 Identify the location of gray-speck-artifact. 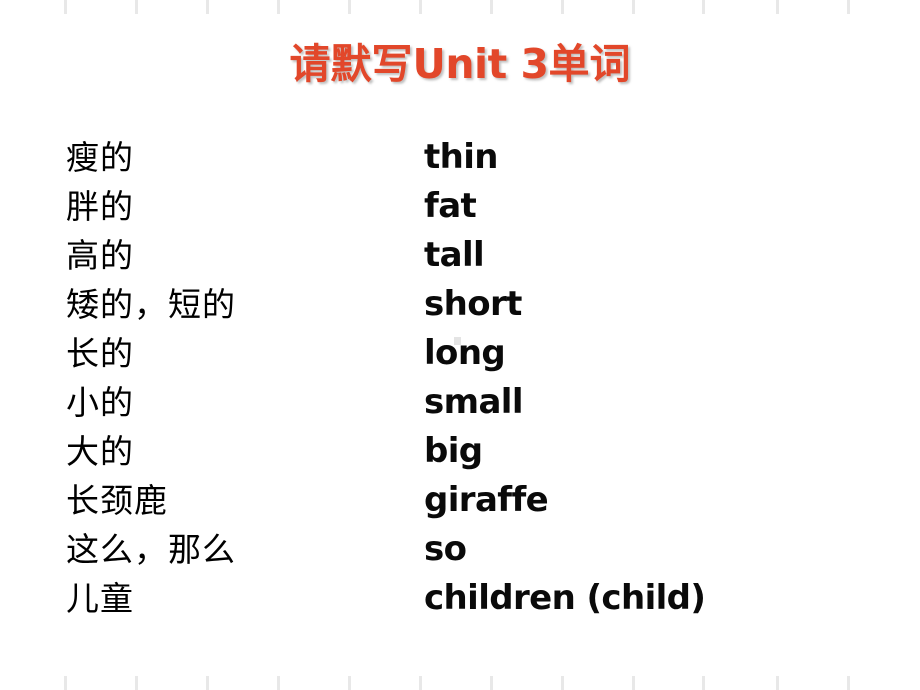
(457, 341).